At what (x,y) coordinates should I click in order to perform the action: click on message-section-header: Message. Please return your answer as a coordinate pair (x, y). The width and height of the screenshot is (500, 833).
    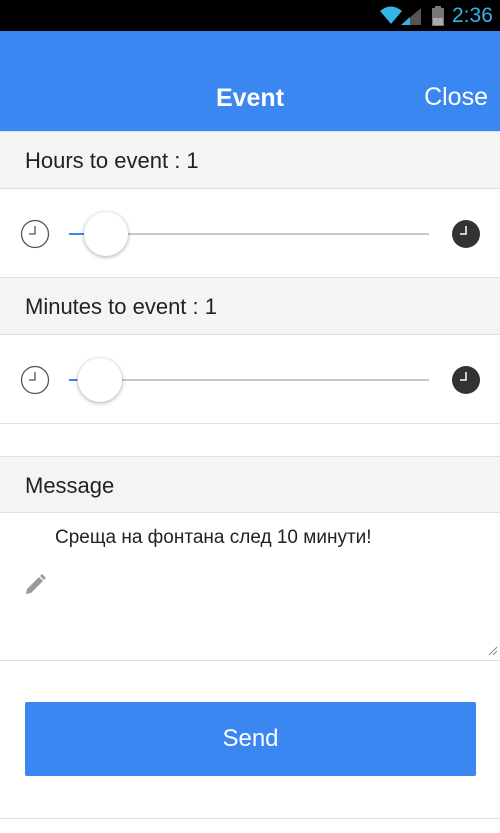
    Looking at the image, I should click on (250, 484).